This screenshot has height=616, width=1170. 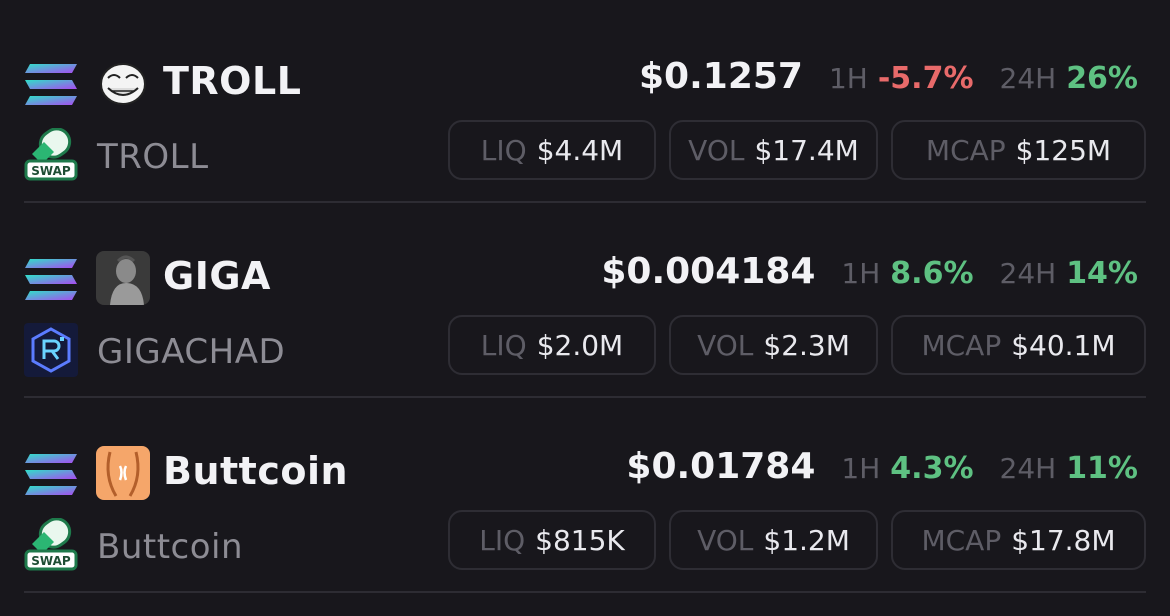 What do you see at coordinates (1102, 468) in the screenshot?
I see `change-24h-value: 11%` at bounding box center [1102, 468].